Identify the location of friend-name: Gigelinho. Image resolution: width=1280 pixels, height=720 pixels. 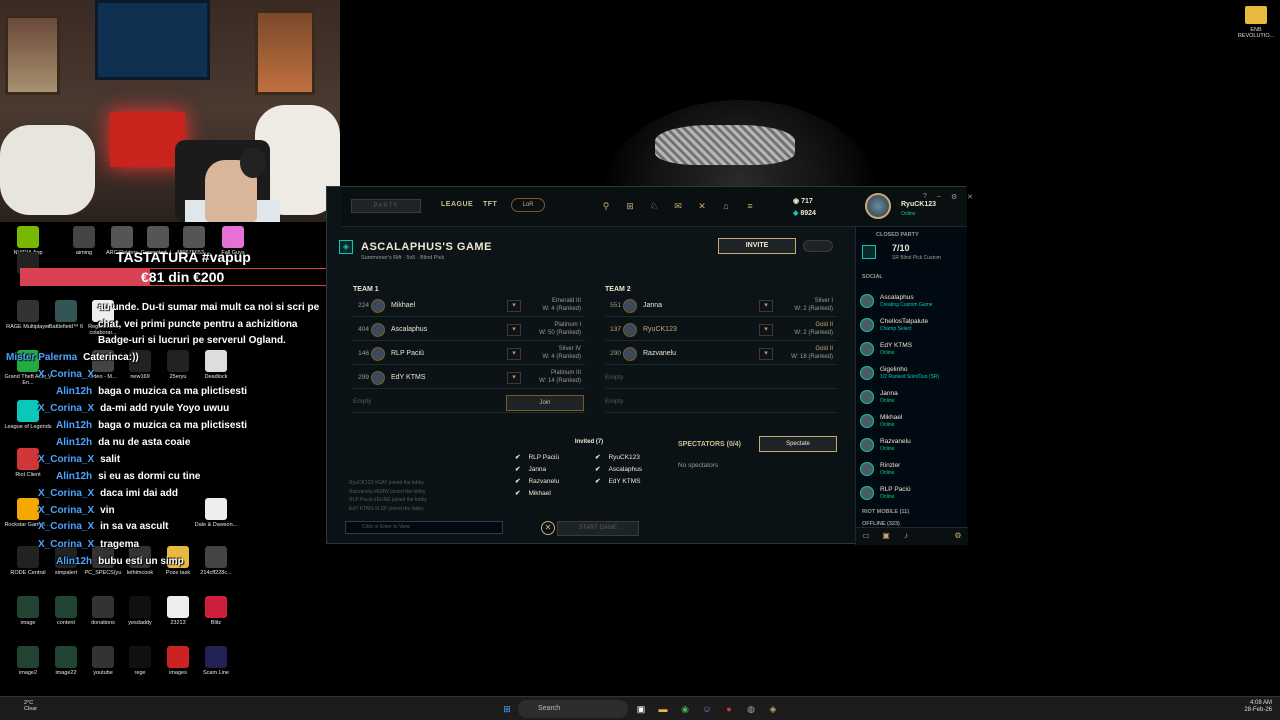
(894, 369).